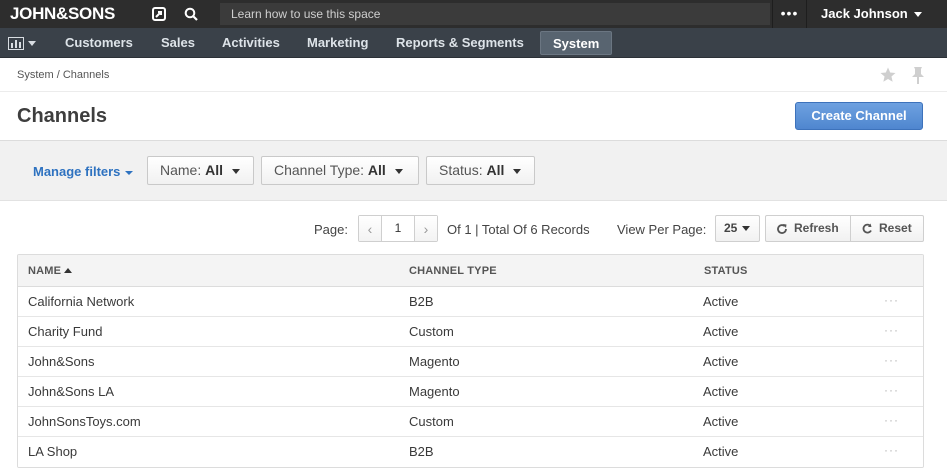  I want to click on column-name-label: Name, so click(45, 271).